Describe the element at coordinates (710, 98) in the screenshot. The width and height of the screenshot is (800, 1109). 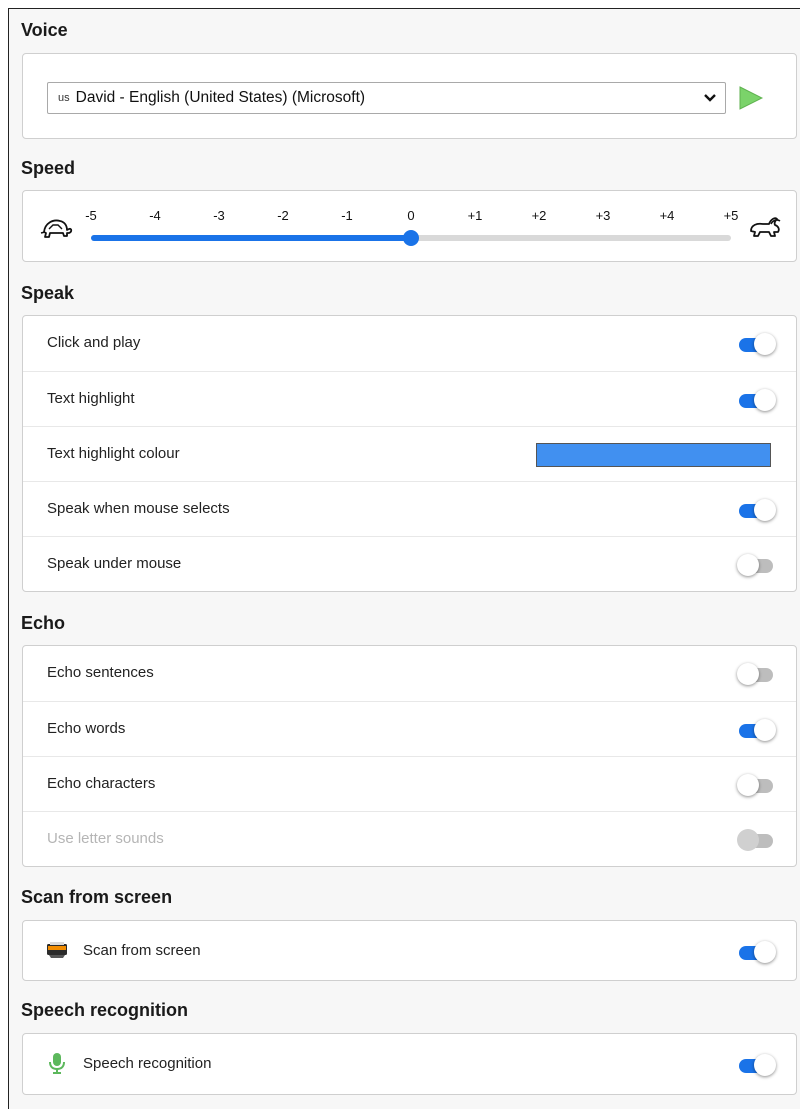
I see `chevron-down-icon` at that location.